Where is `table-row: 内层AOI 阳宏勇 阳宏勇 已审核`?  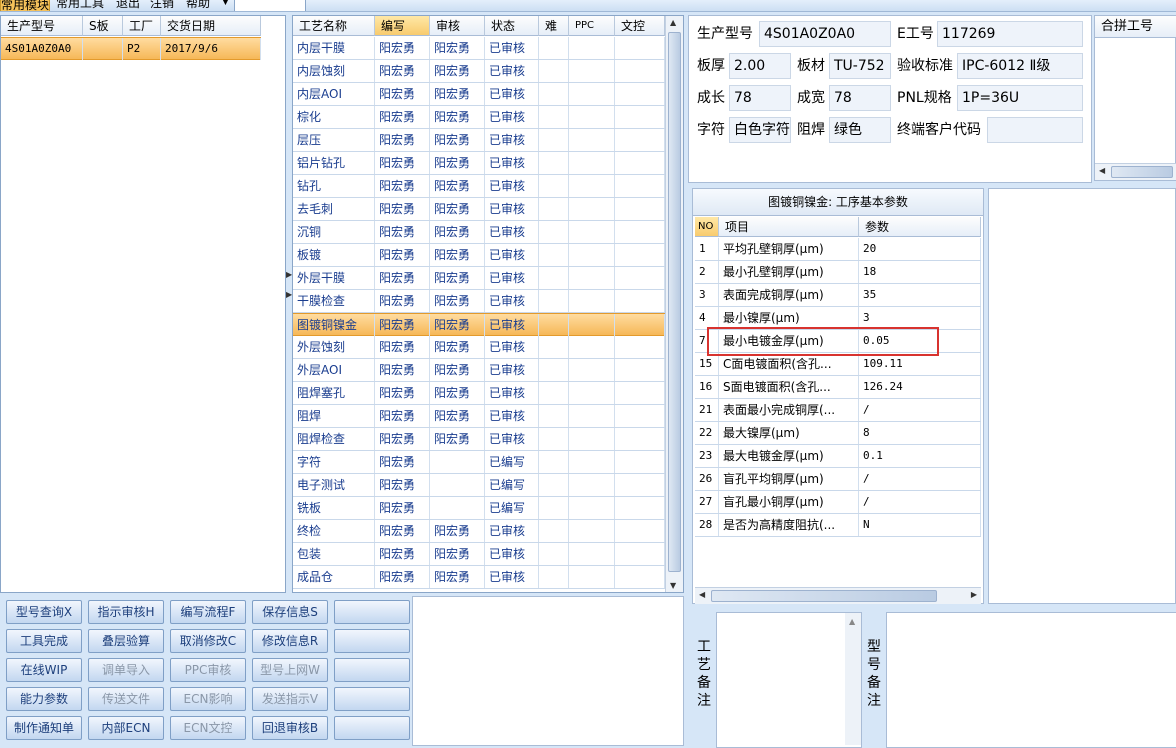 table-row: 内层AOI 阳宏勇 阳宏勇 已审核 is located at coordinates (479, 94).